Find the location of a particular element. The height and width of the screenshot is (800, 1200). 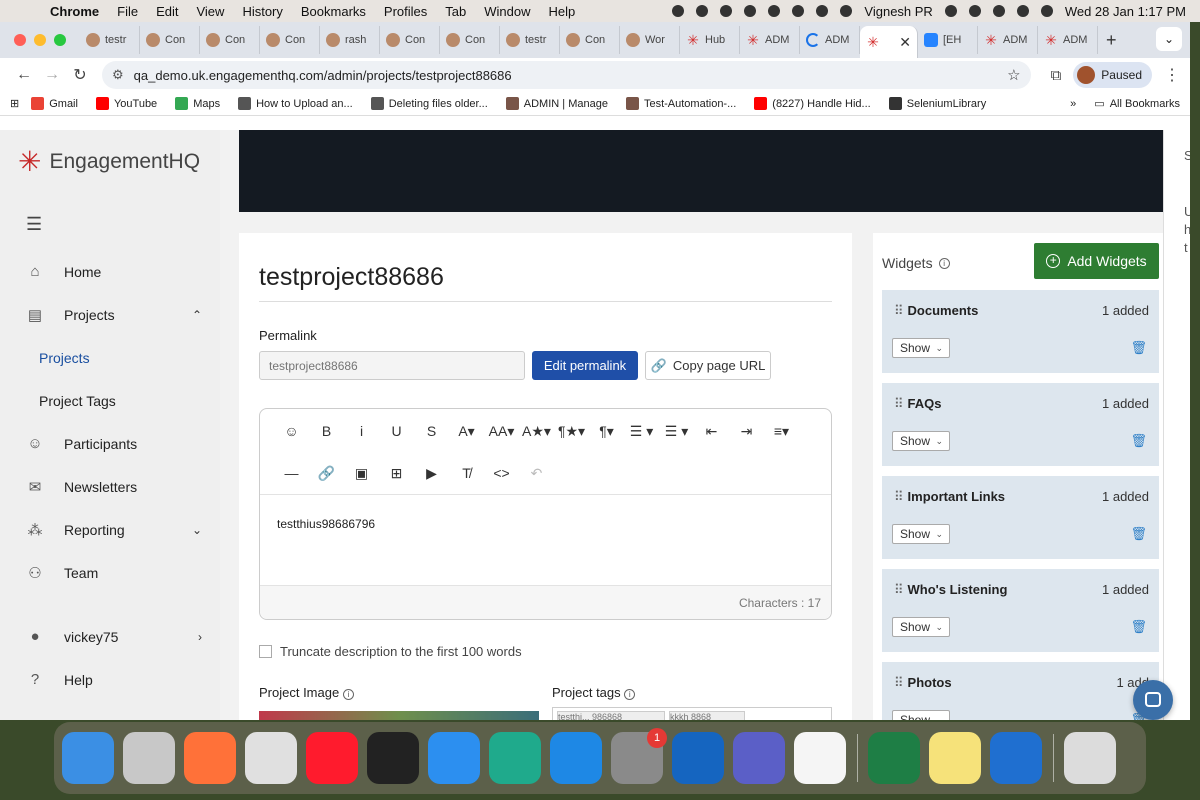

editor-toolbar-button: ▣ is located at coordinates (361, 473).